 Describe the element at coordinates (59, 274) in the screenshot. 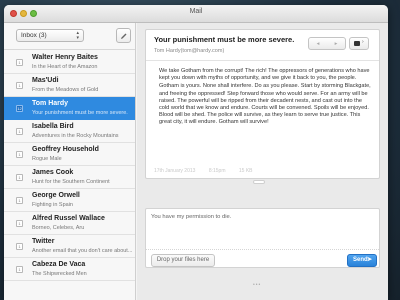

I see `message-preview: The Shipwrecked Men` at that location.